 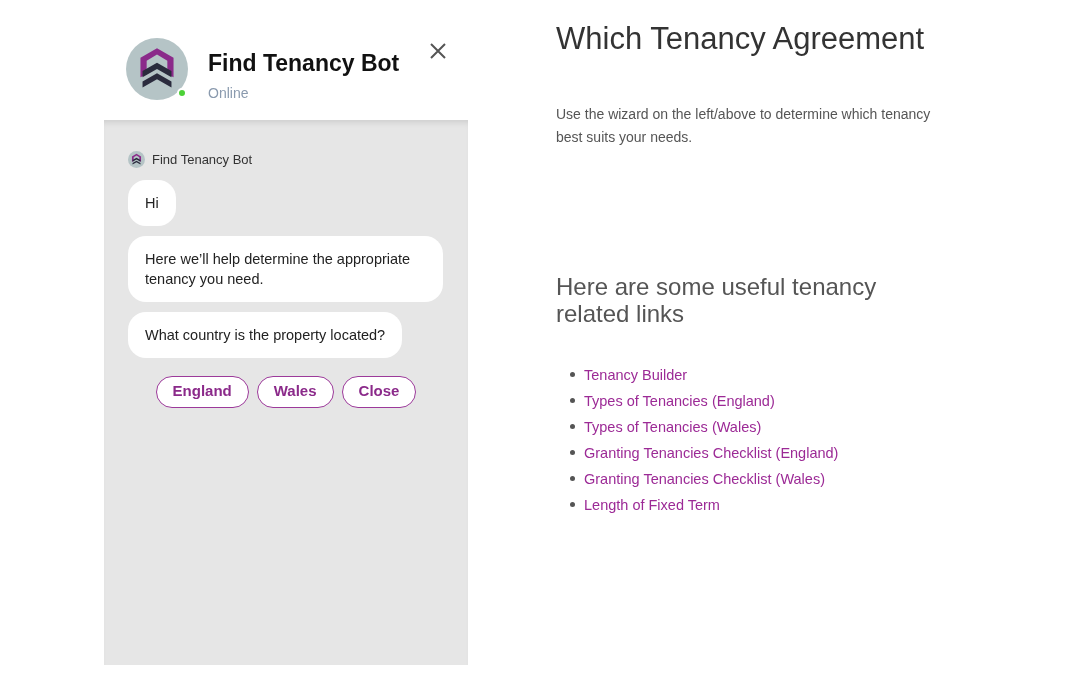 What do you see at coordinates (673, 426) in the screenshot?
I see `link: Types of Tenancies (Wales)` at bounding box center [673, 426].